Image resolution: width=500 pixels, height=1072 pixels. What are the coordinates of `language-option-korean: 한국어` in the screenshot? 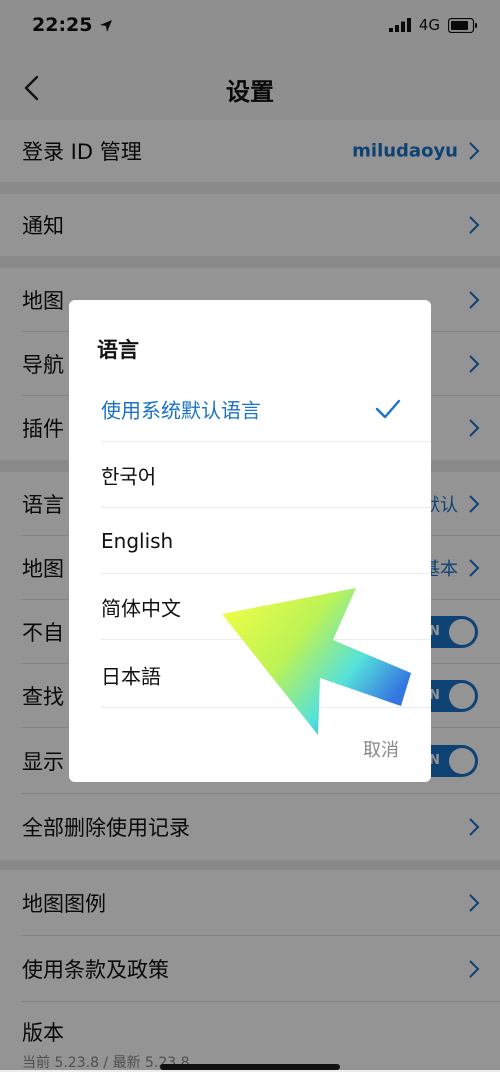 It's located at (250, 475).